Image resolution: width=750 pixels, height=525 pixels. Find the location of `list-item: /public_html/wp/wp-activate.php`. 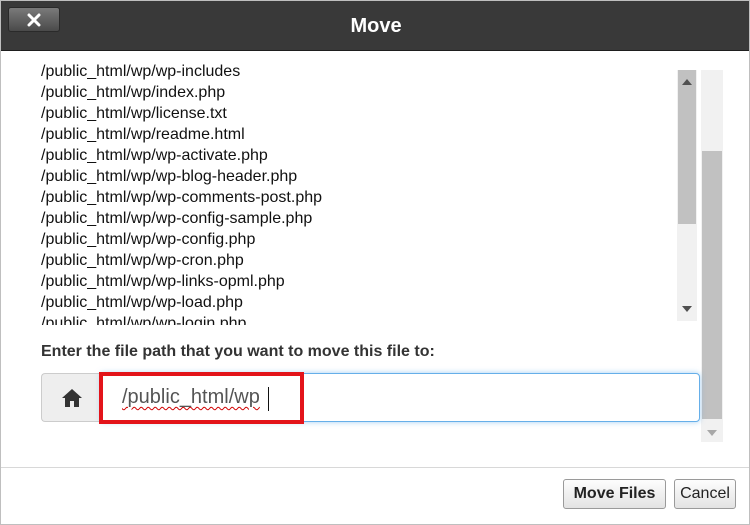

list-item: /public_html/wp/wp-activate.php is located at coordinates (154, 155).